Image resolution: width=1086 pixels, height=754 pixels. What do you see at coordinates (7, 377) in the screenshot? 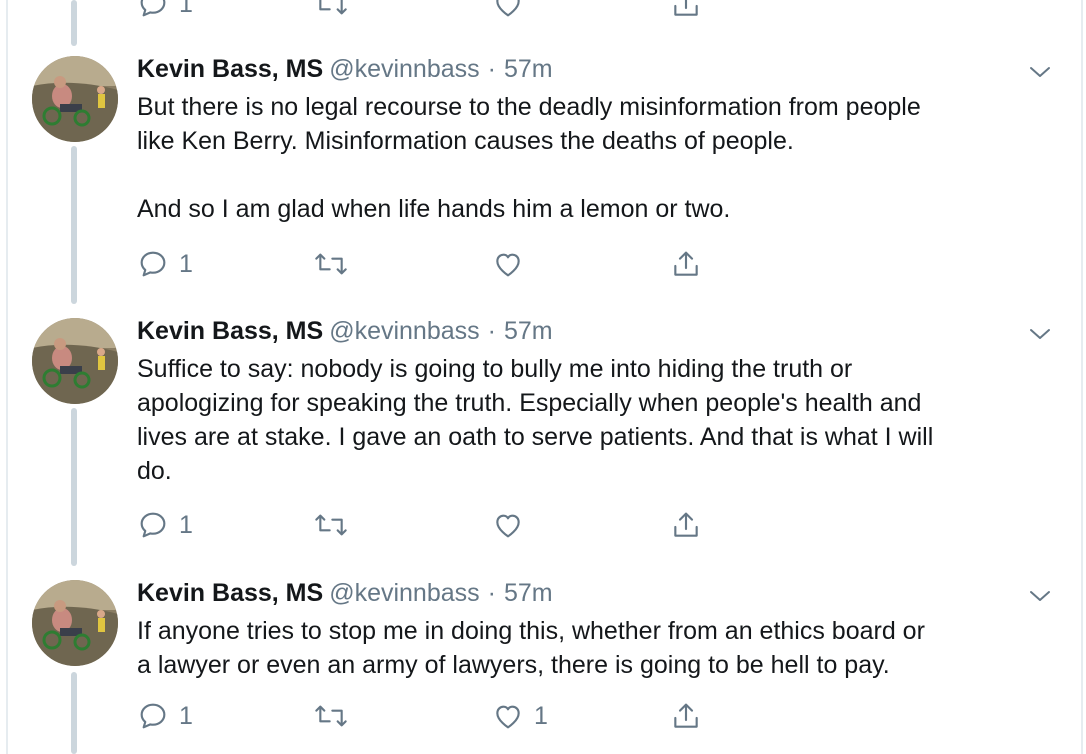
I see `timeline-left-border` at bounding box center [7, 377].